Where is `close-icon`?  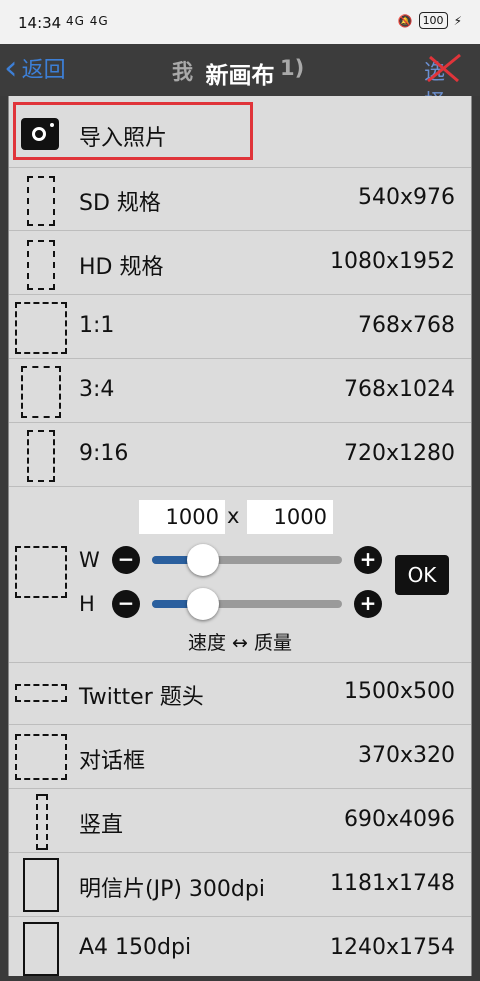 close-icon is located at coordinates (444, 68).